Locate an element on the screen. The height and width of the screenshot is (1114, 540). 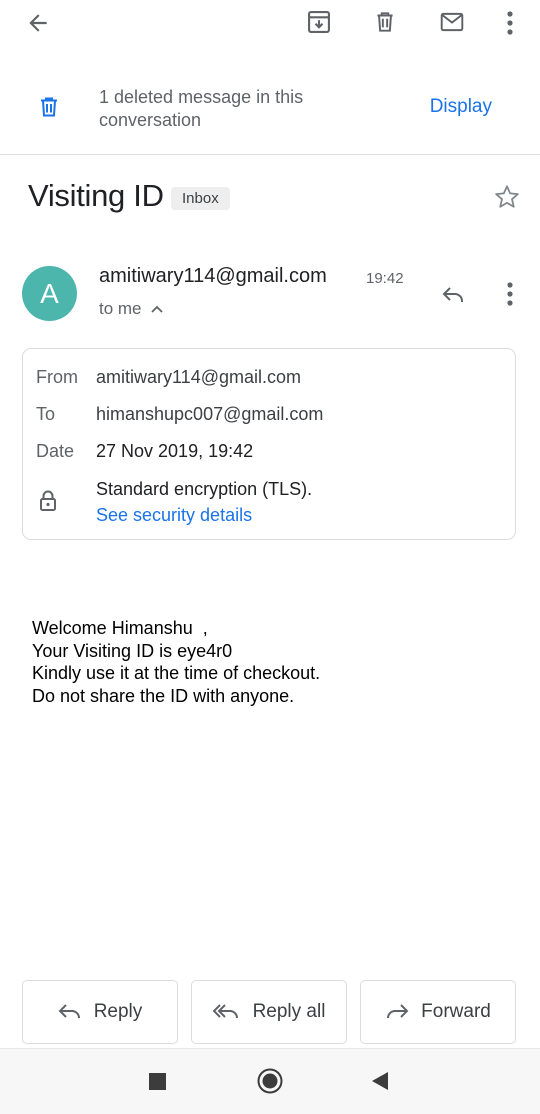
more-options-icon is located at coordinates (510, 23).